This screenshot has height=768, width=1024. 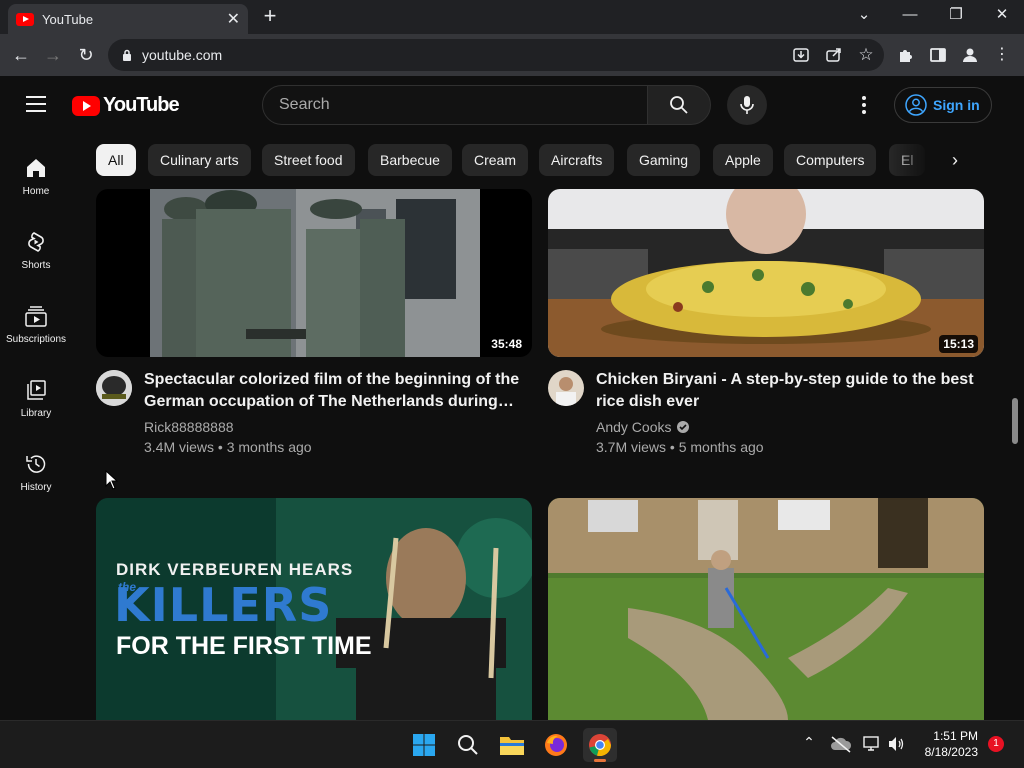 What do you see at coordinates (864, 16) in the screenshot?
I see `tab-search-chevron-icon: ⌄` at bounding box center [864, 16].